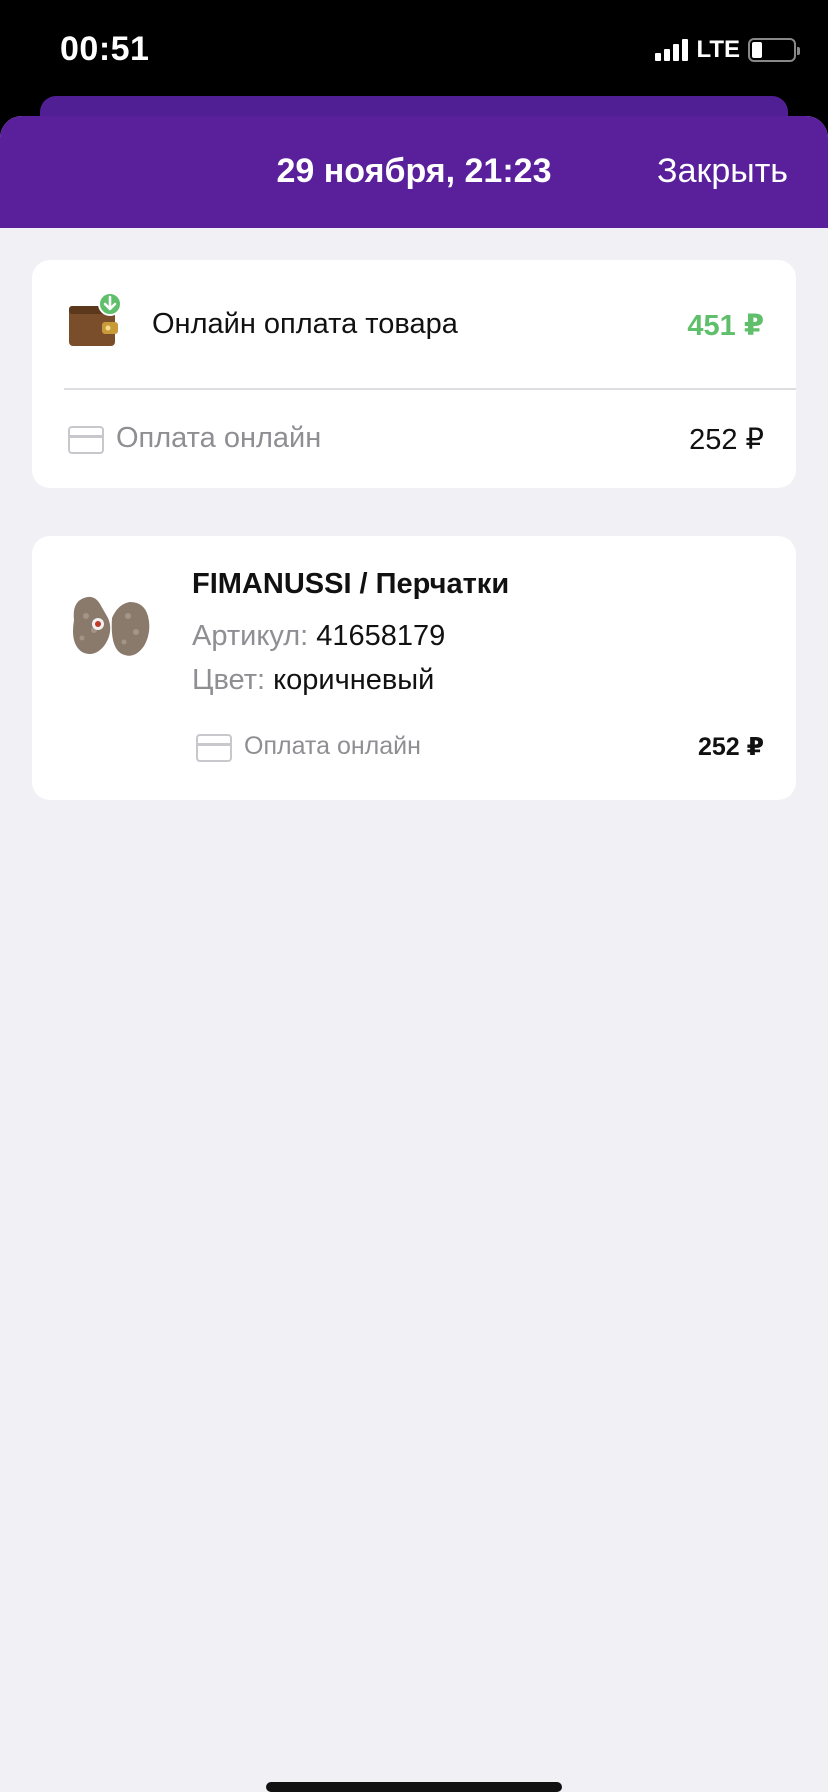  I want to click on wallet-icon, so click(95, 319).